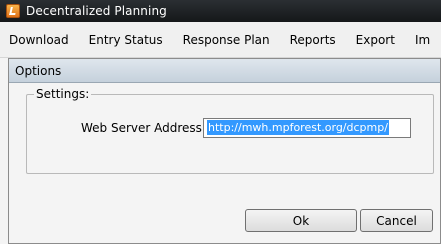  What do you see at coordinates (298, 127) in the screenshot?
I see `web-server-address-value: http://mwh.mpforest.org/dcpmp/` at bounding box center [298, 127].